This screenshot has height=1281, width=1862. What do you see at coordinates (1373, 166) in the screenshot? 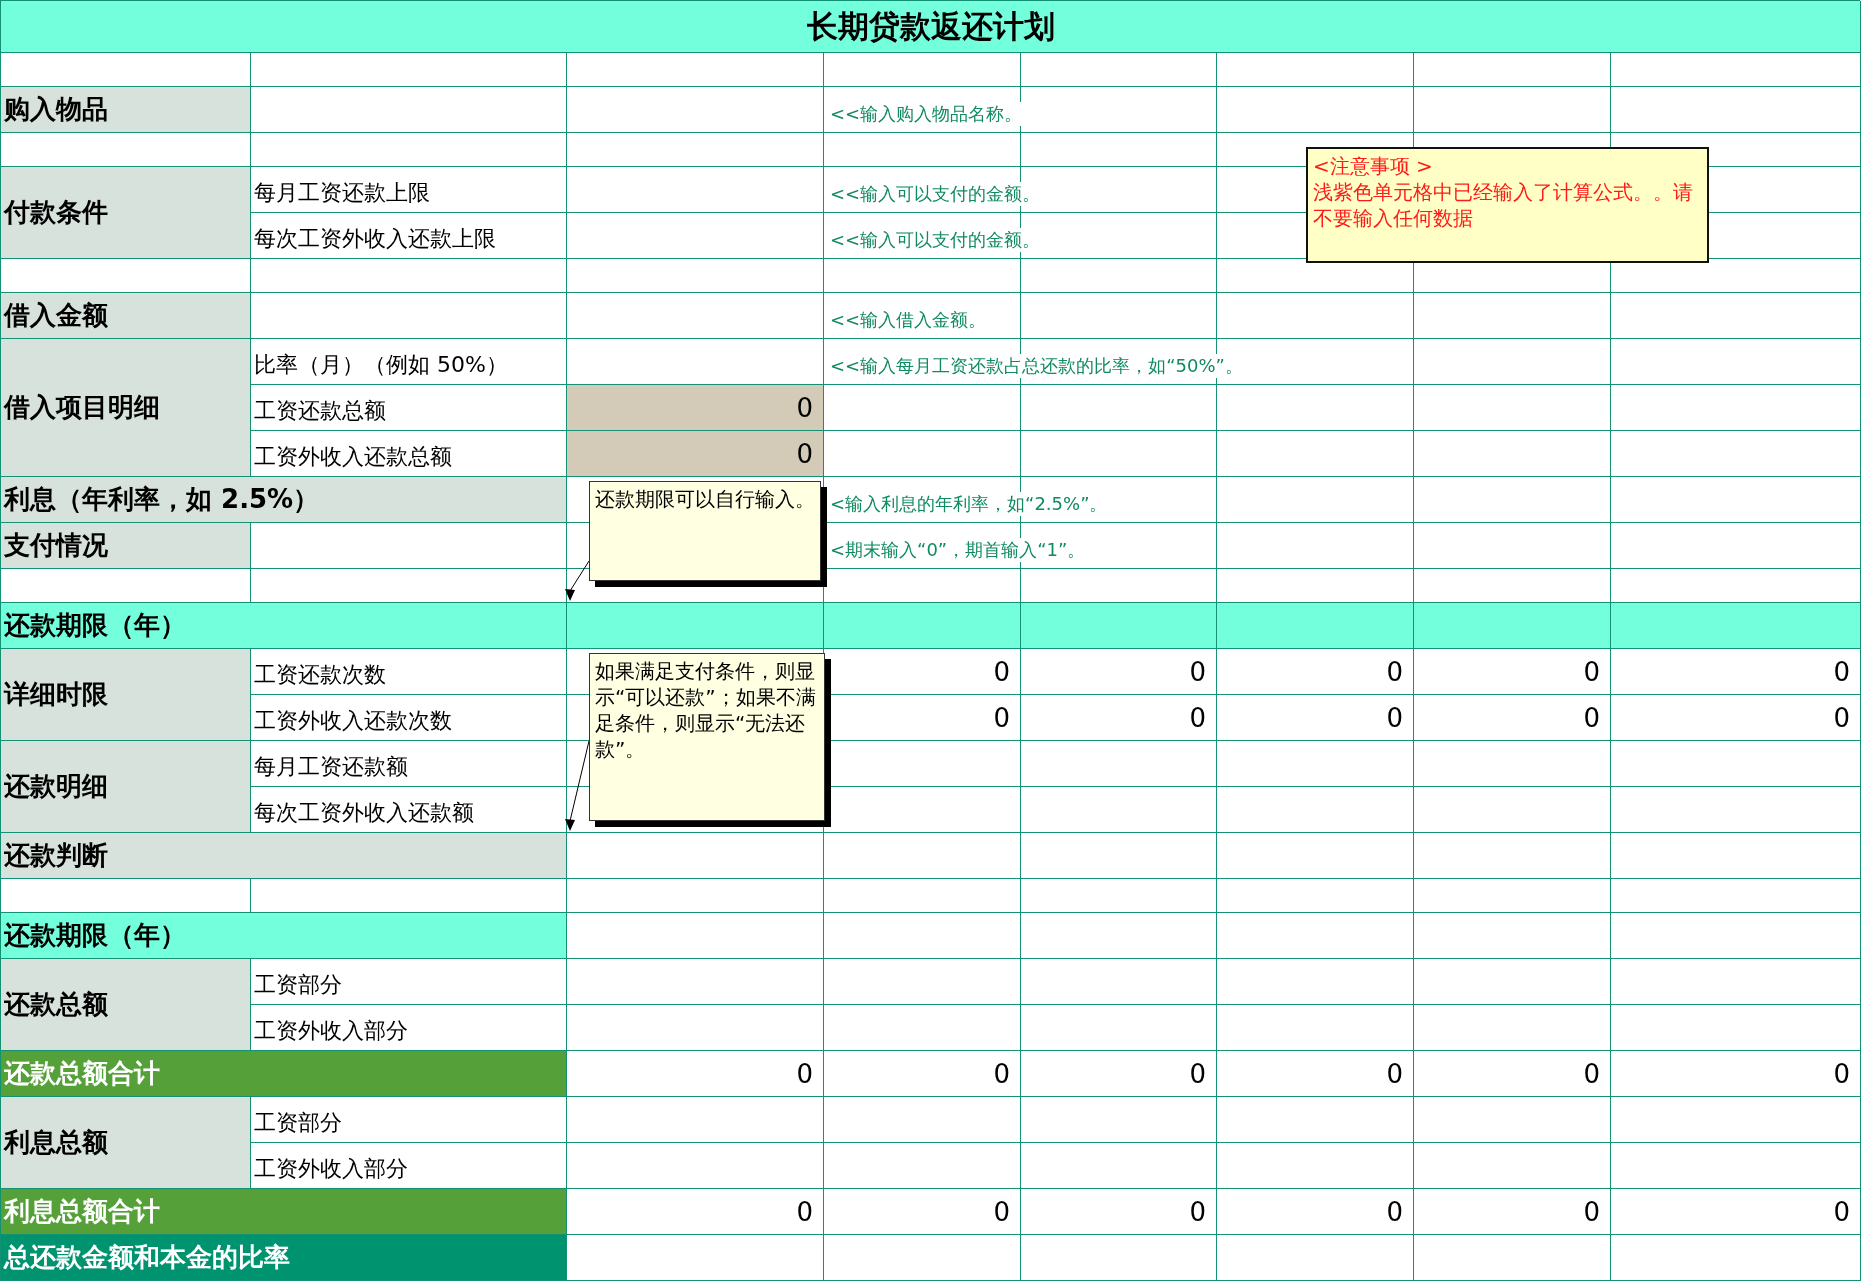
I see `comment-title: <注意事项 >` at bounding box center [1373, 166].